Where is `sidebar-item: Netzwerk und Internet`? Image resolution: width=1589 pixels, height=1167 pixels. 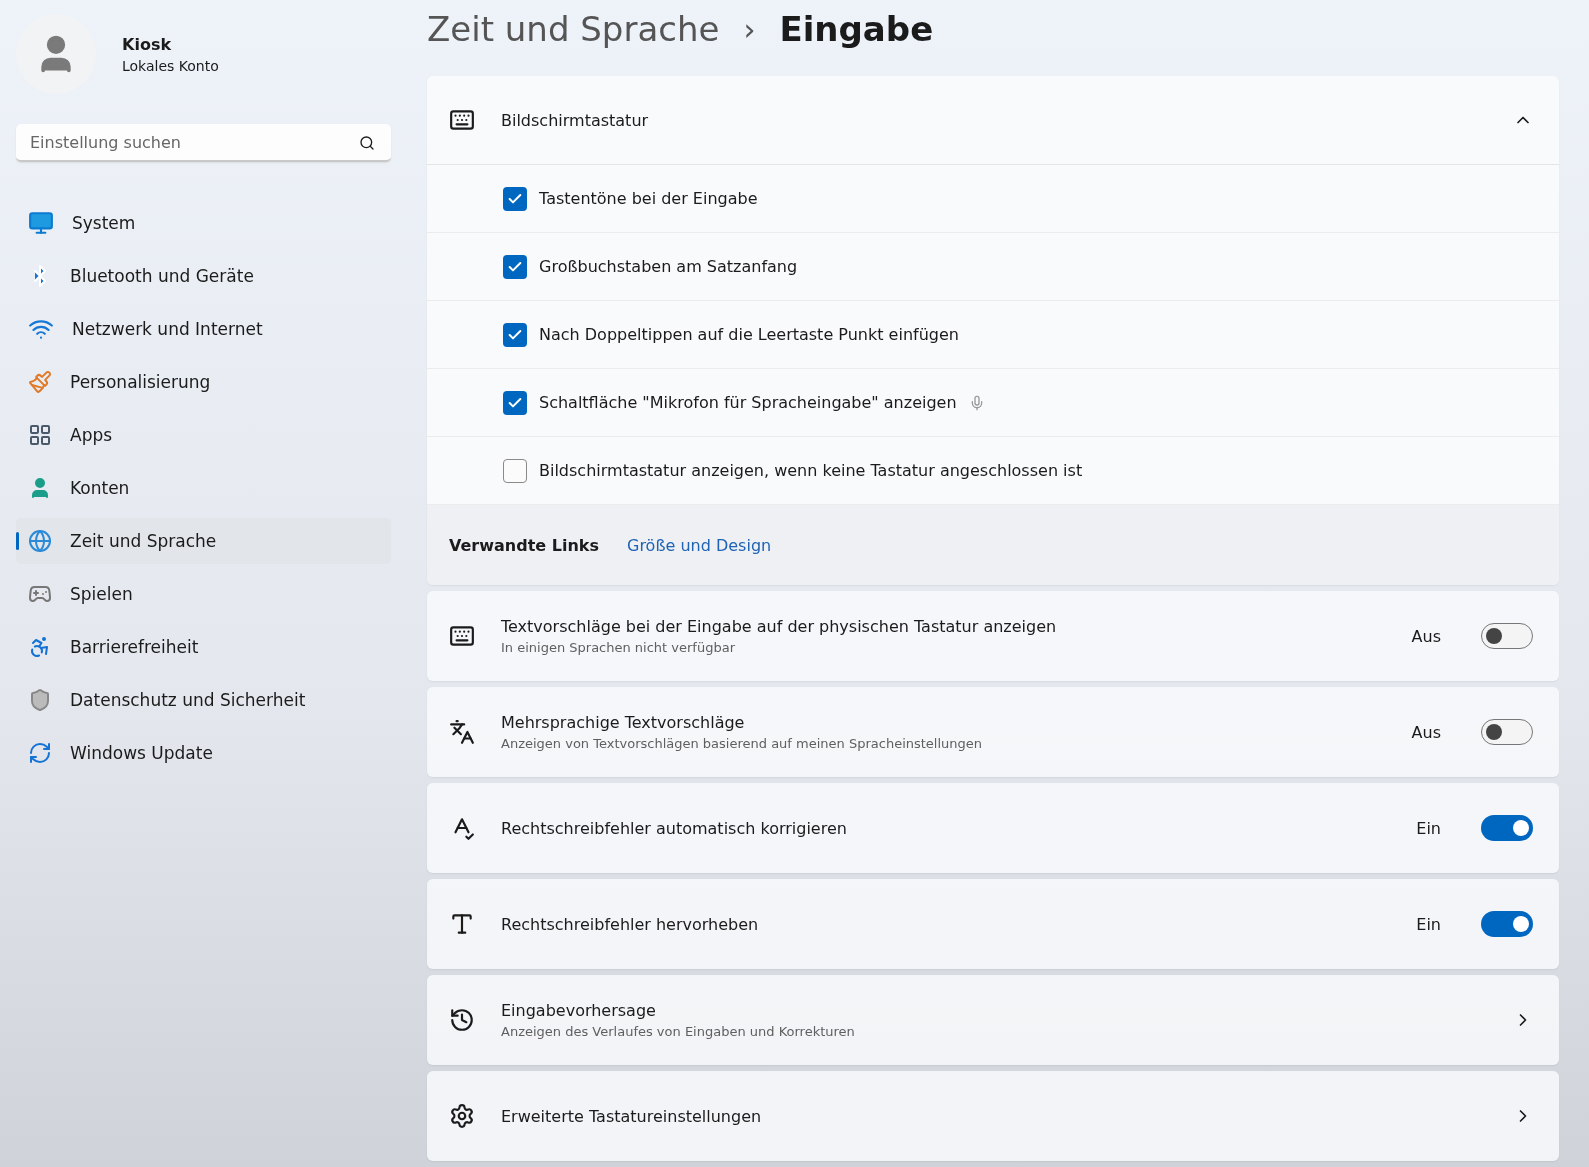 sidebar-item: Netzwerk und Internet is located at coordinates (203, 329).